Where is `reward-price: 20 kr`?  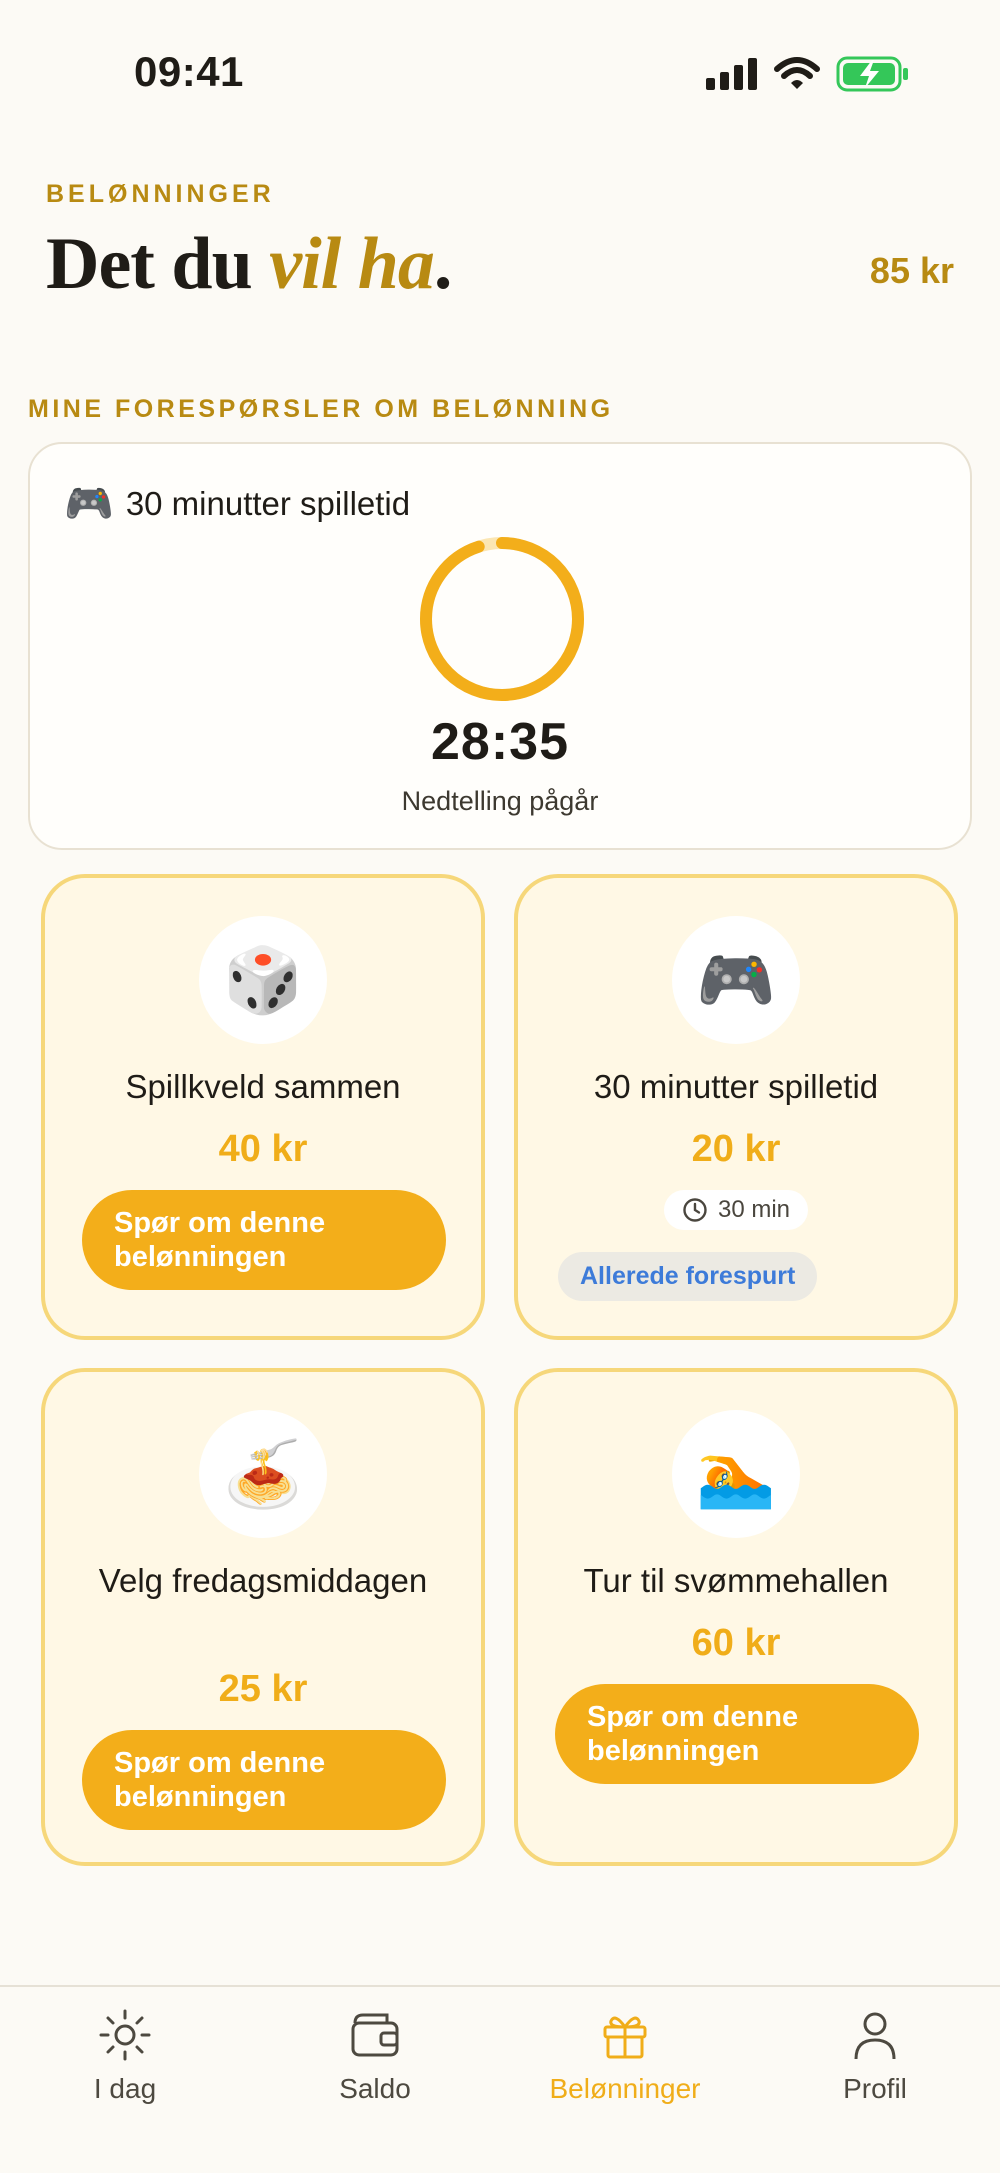
reward-price: 20 kr is located at coordinates (736, 1149).